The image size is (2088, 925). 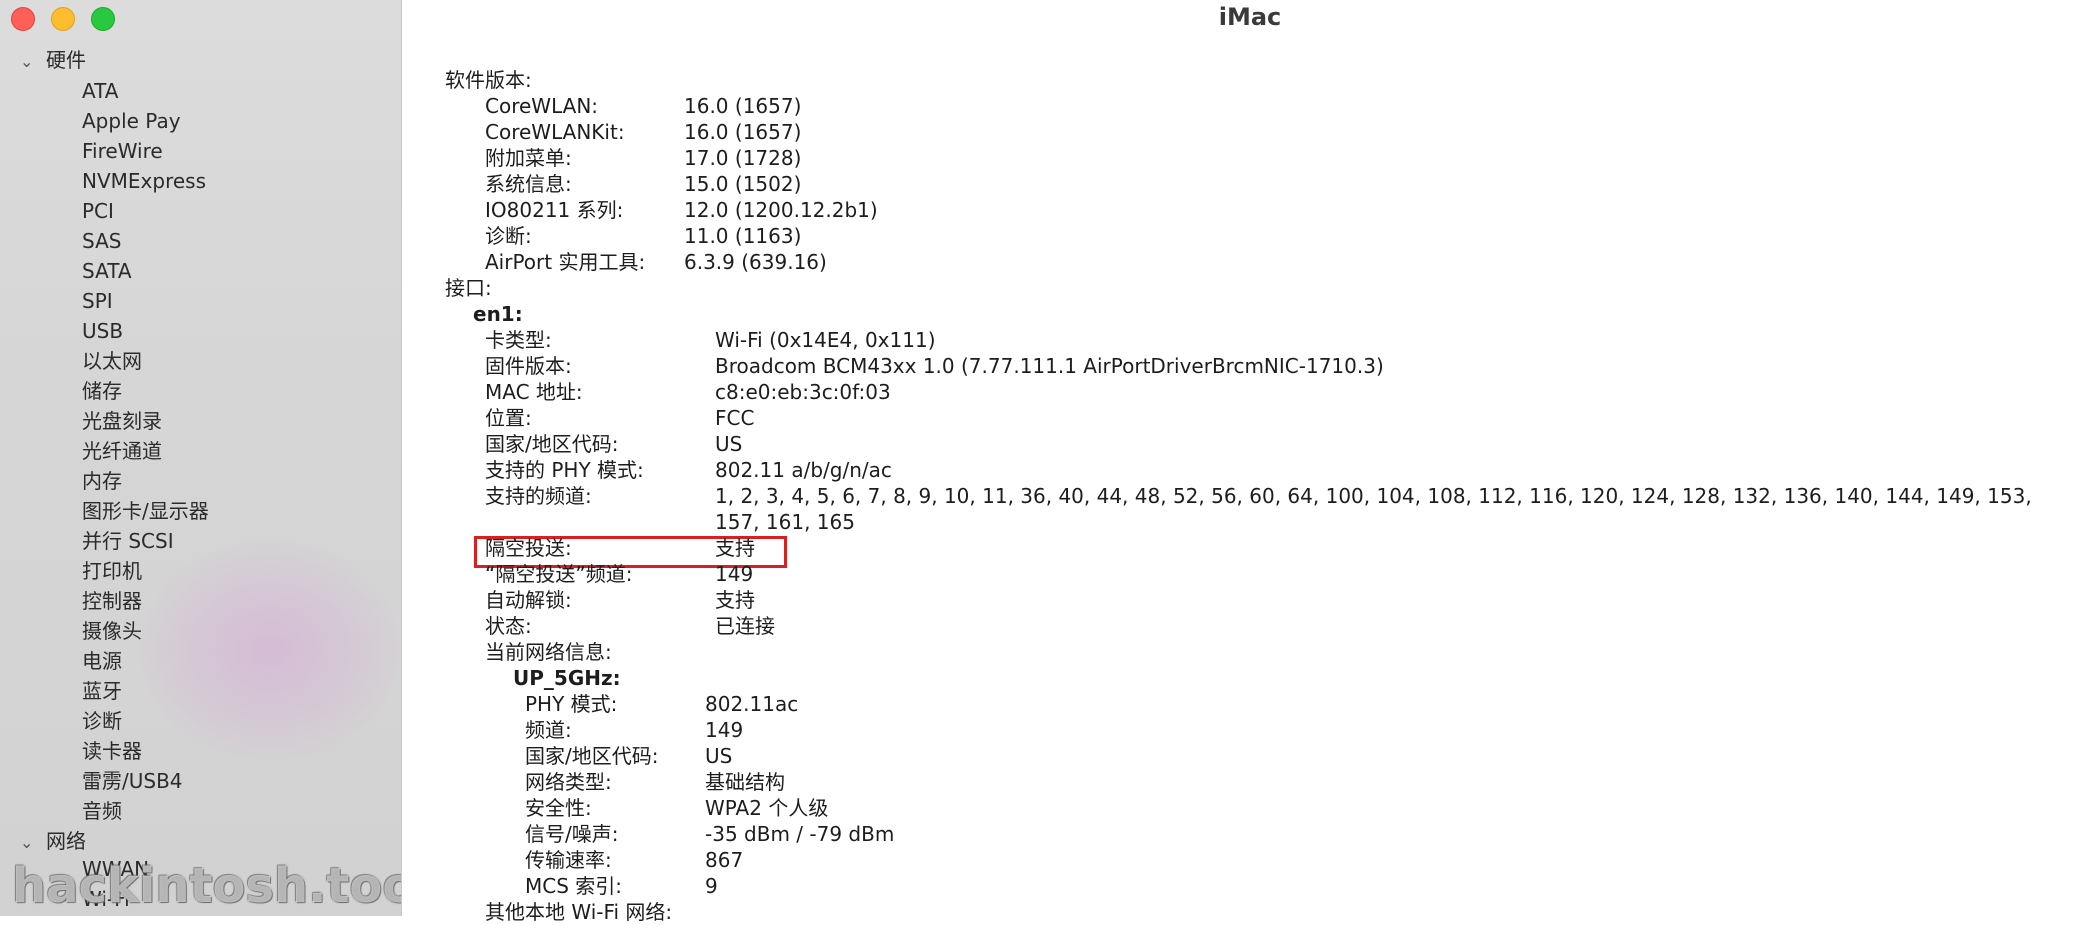 I want to click on sidebar-item-power: 电源, so click(x=145, y=661).